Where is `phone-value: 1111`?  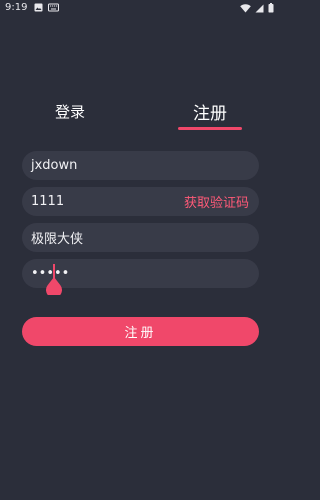 phone-value: 1111 is located at coordinates (48, 201).